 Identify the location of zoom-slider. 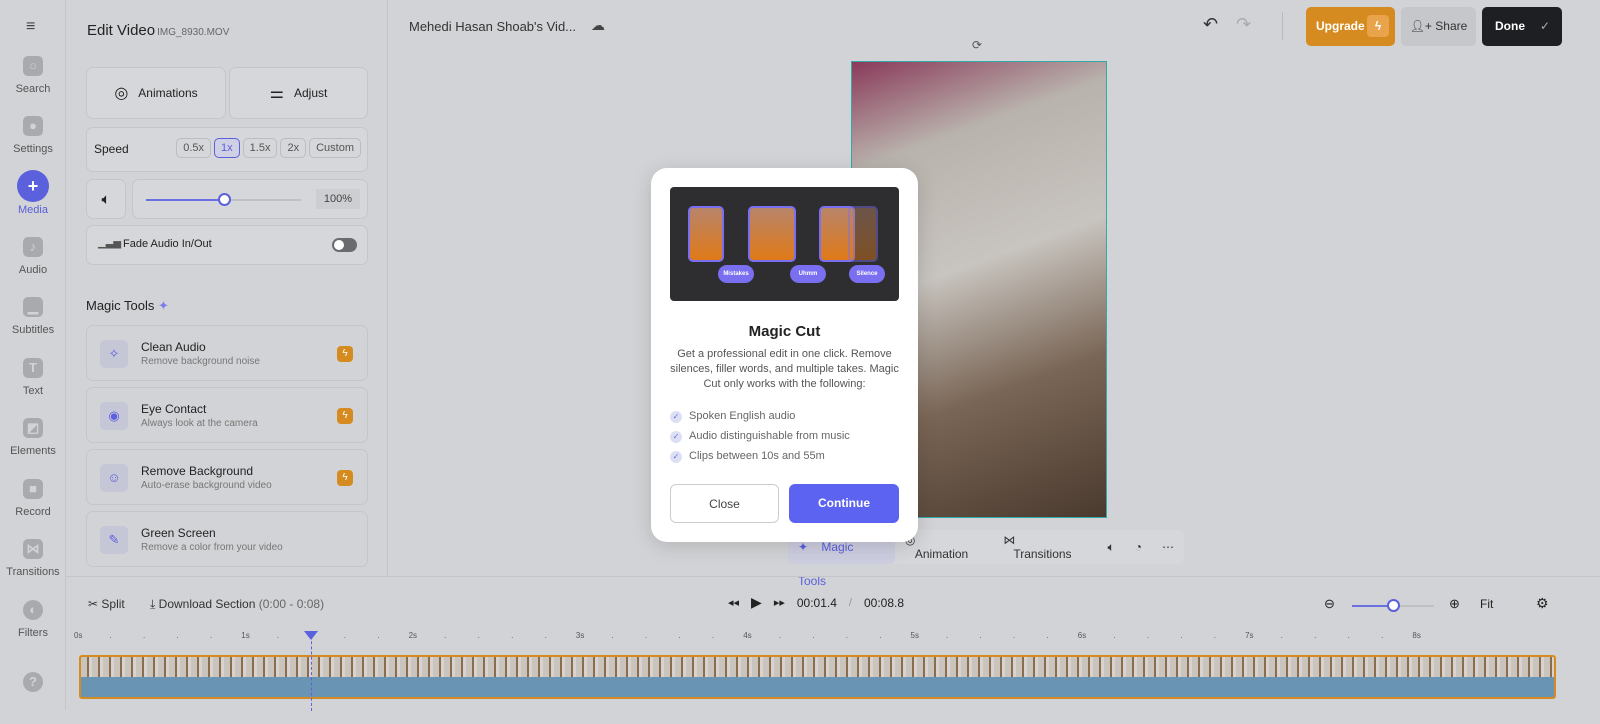
(1393, 605).